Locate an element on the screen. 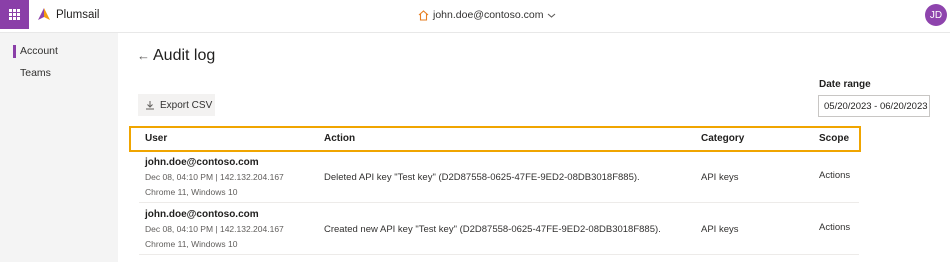 This screenshot has width=950, height=262. sidebar: Account Teams is located at coordinates (59, 147).